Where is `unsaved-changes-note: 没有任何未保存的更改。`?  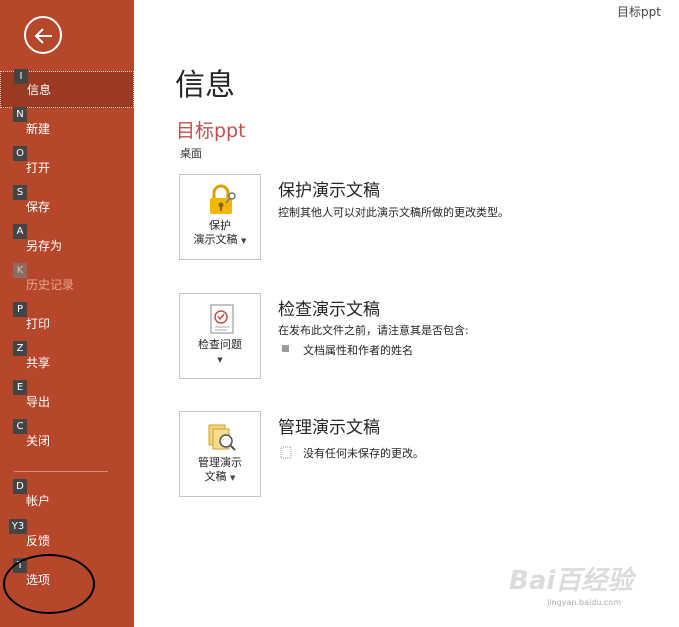
unsaved-changes-note: 没有任何未保存的更改。 is located at coordinates (363, 453).